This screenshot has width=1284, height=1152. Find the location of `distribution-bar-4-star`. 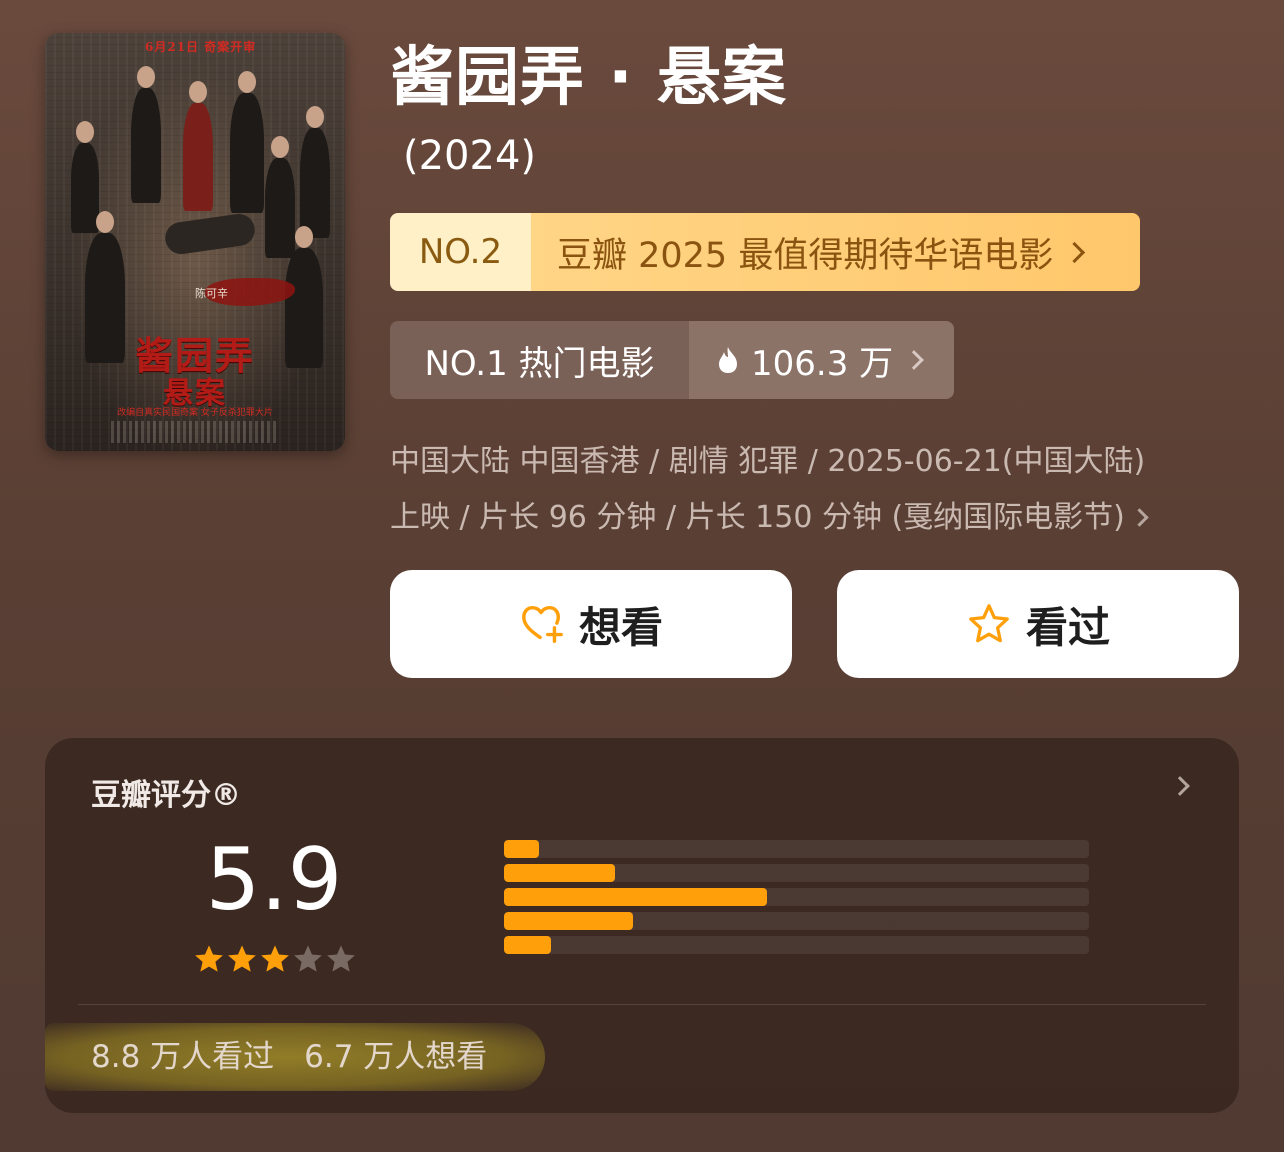

distribution-bar-4-star is located at coordinates (560, 873).